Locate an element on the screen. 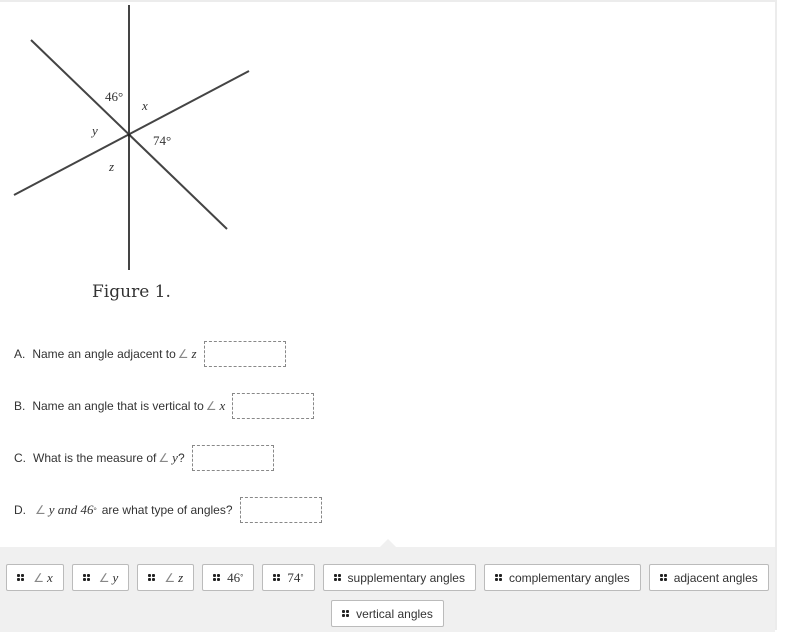 Image resolution: width=800 pixels, height=632 pixels. question-text: are what type of angles? is located at coordinates (167, 510).